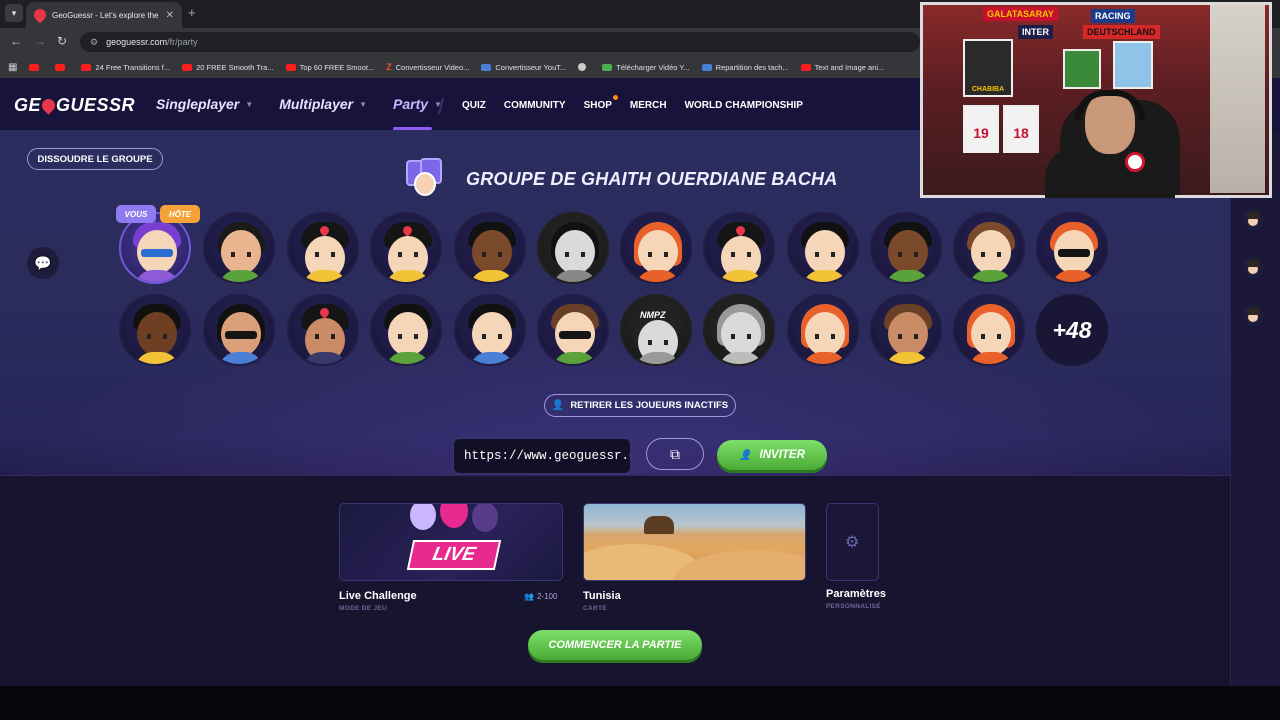  What do you see at coordinates (607, 67) in the screenshot?
I see `download-icon` at bounding box center [607, 67].